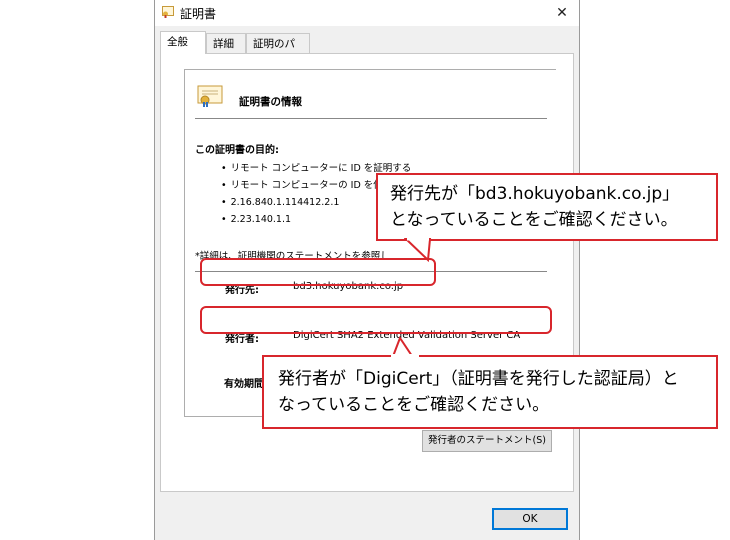 The image size is (730, 540). Describe the element at coordinates (562, 13) in the screenshot. I see `close-button: ✕` at that location.